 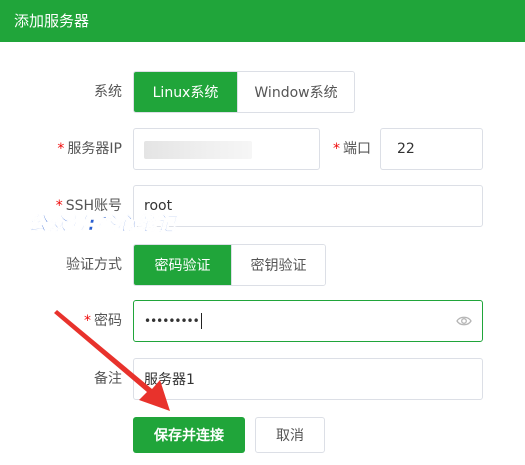 What do you see at coordinates (295, 92) in the screenshot?
I see `window-system-option: Window系统` at bounding box center [295, 92].